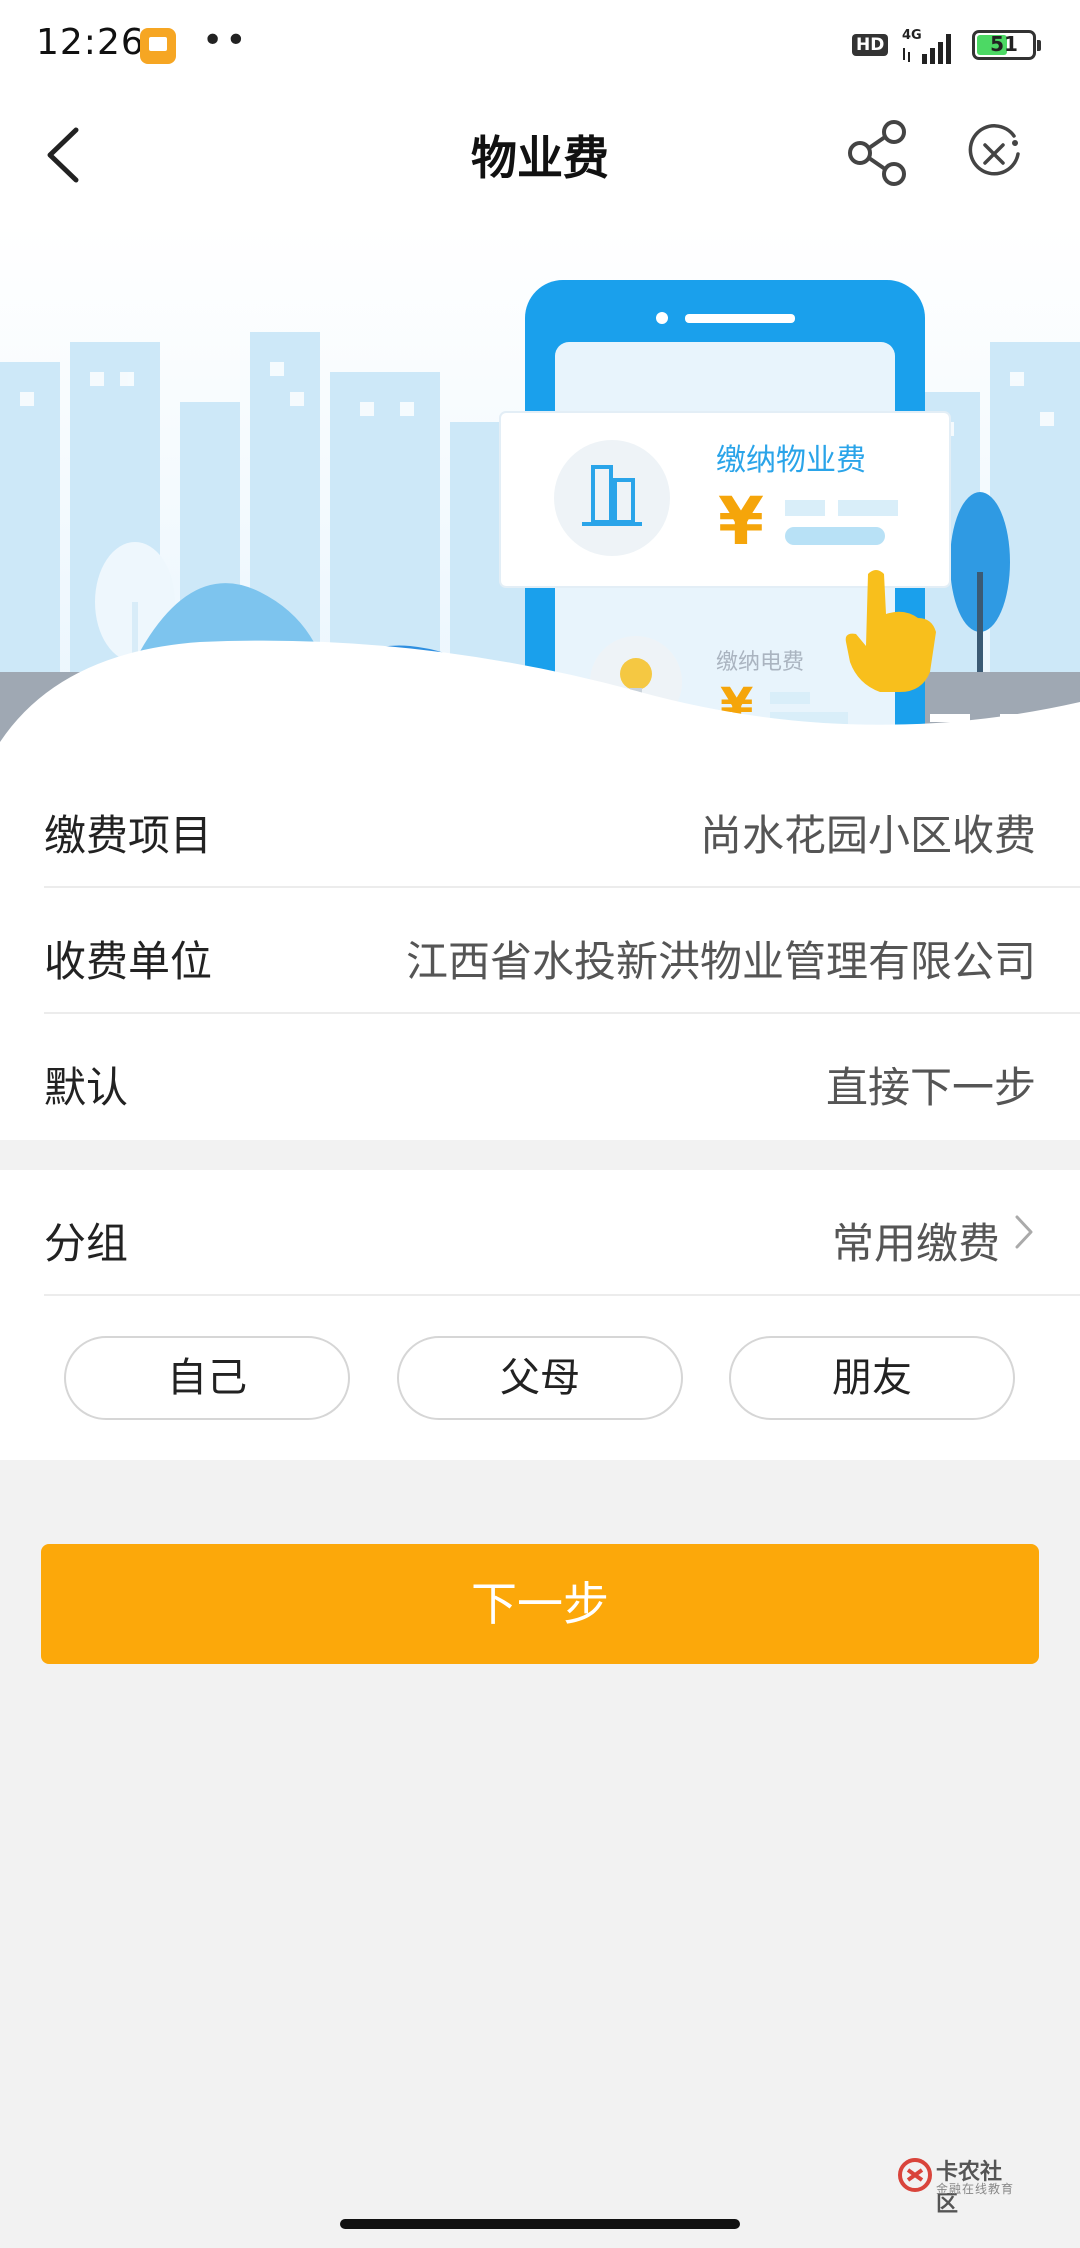 This screenshot has width=1080, height=2248. I want to click on nav-bar: 物业费, so click(540, 157).